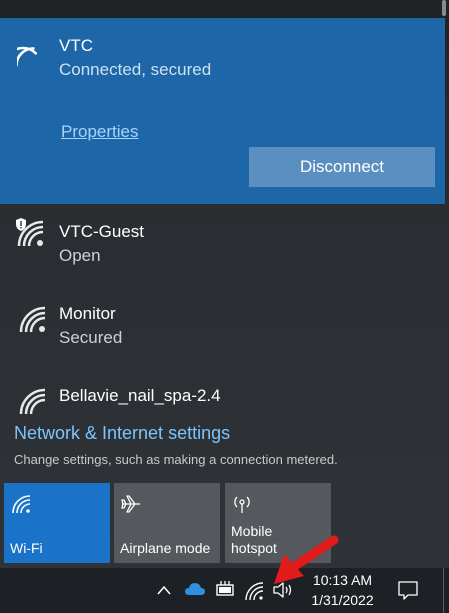 The height and width of the screenshot is (613, 449). I want to click on battery-icon, so click(225, 589).